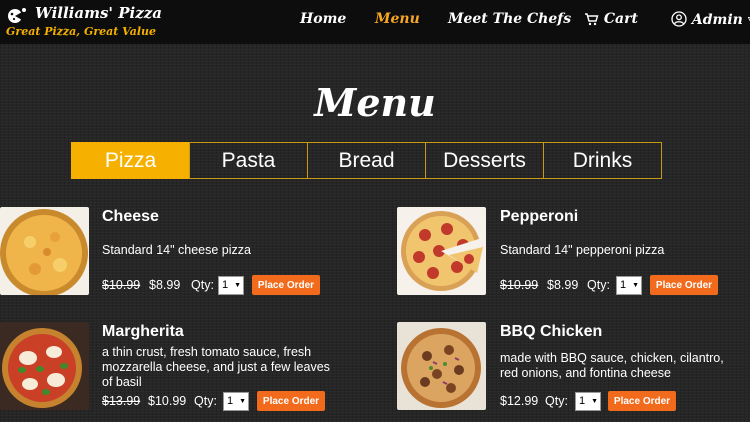 The height and width of the screenshot is (422, 750). I want to click on category-tabs: Pizza Pasta Bread Desserts Drinks, so click(366, 160).